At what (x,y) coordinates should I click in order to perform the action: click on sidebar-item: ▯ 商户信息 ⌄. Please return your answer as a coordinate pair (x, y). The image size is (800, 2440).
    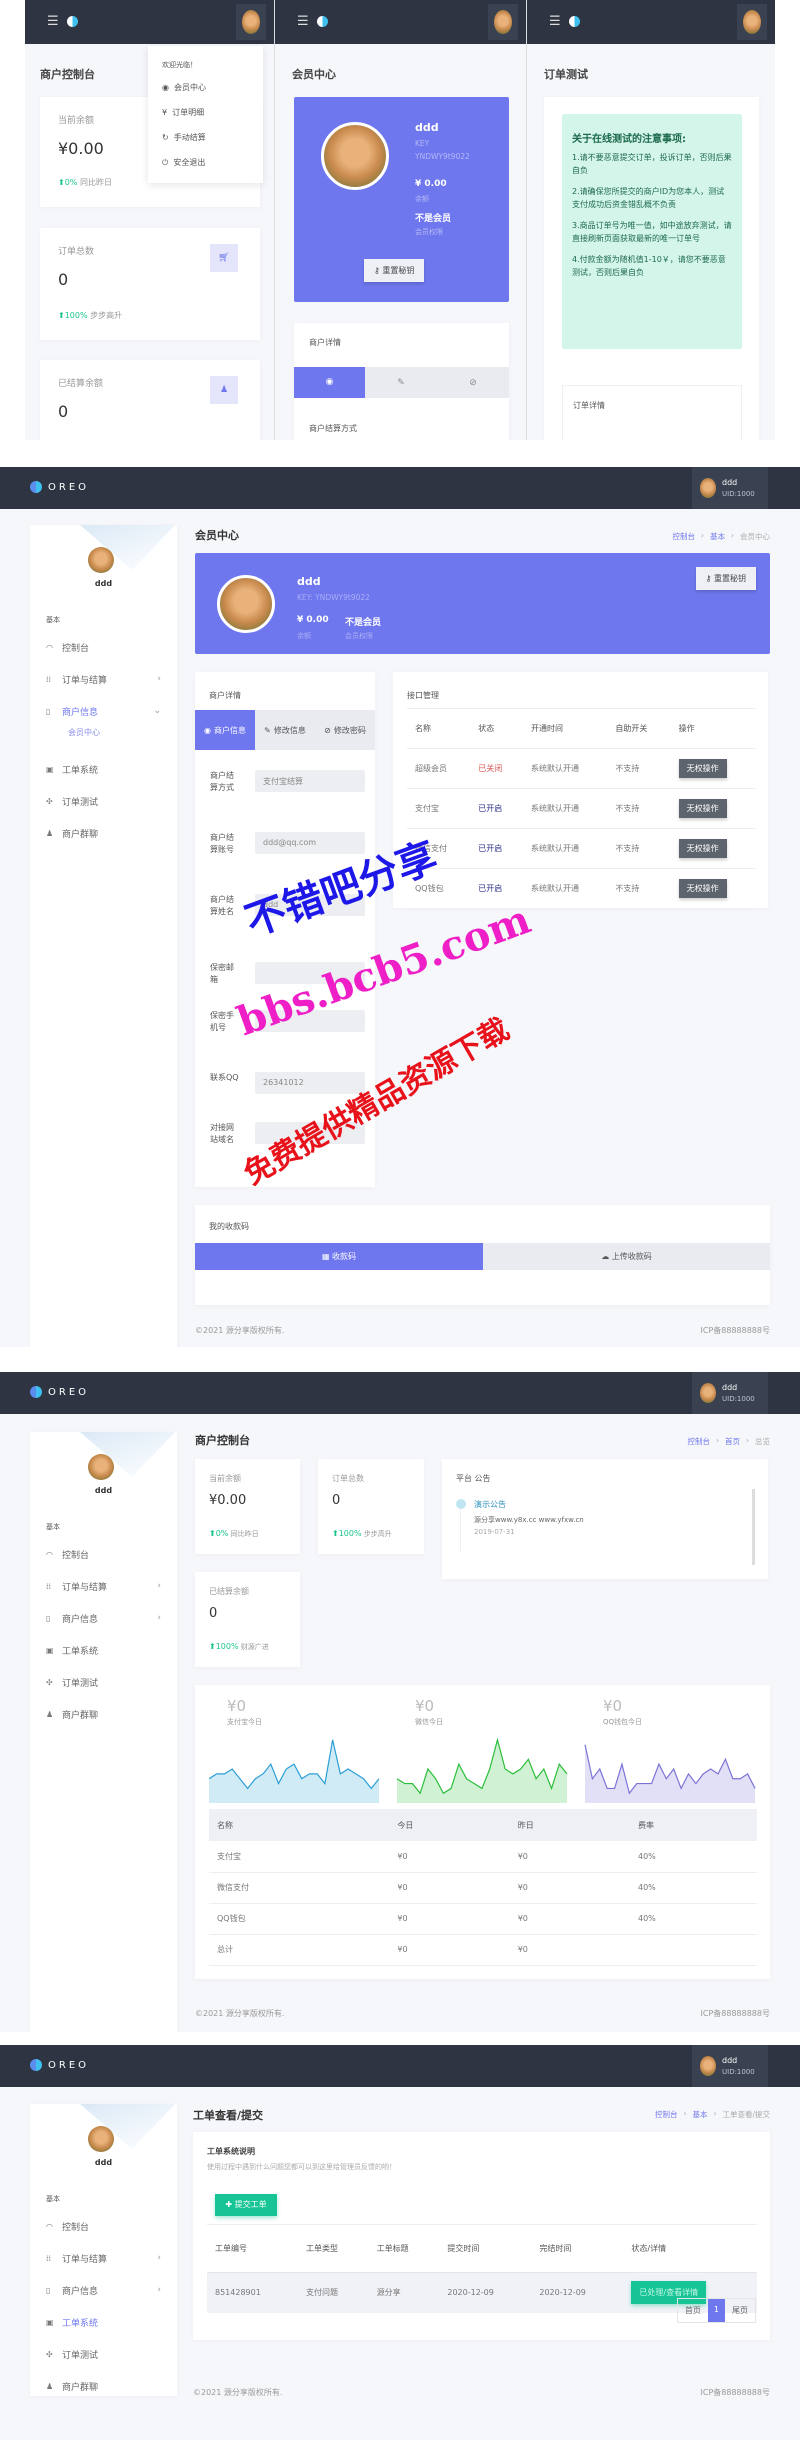
    Looking at the image, I should click on (108, 711).